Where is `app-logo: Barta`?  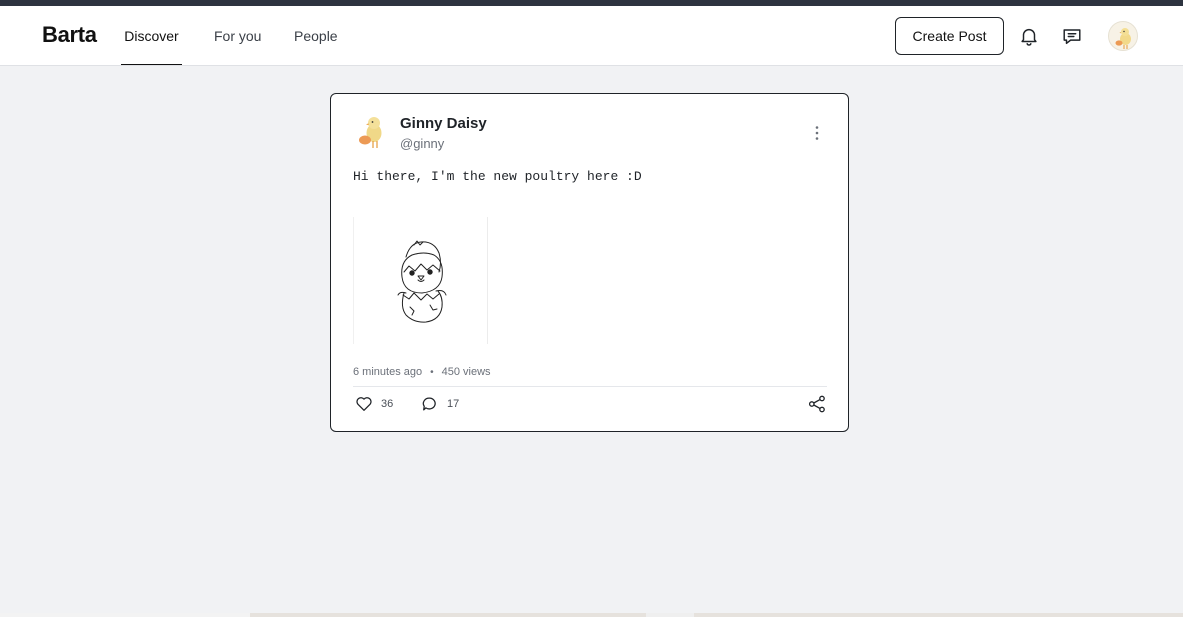
app-logo: Barta is located at coordinates (69, 35).